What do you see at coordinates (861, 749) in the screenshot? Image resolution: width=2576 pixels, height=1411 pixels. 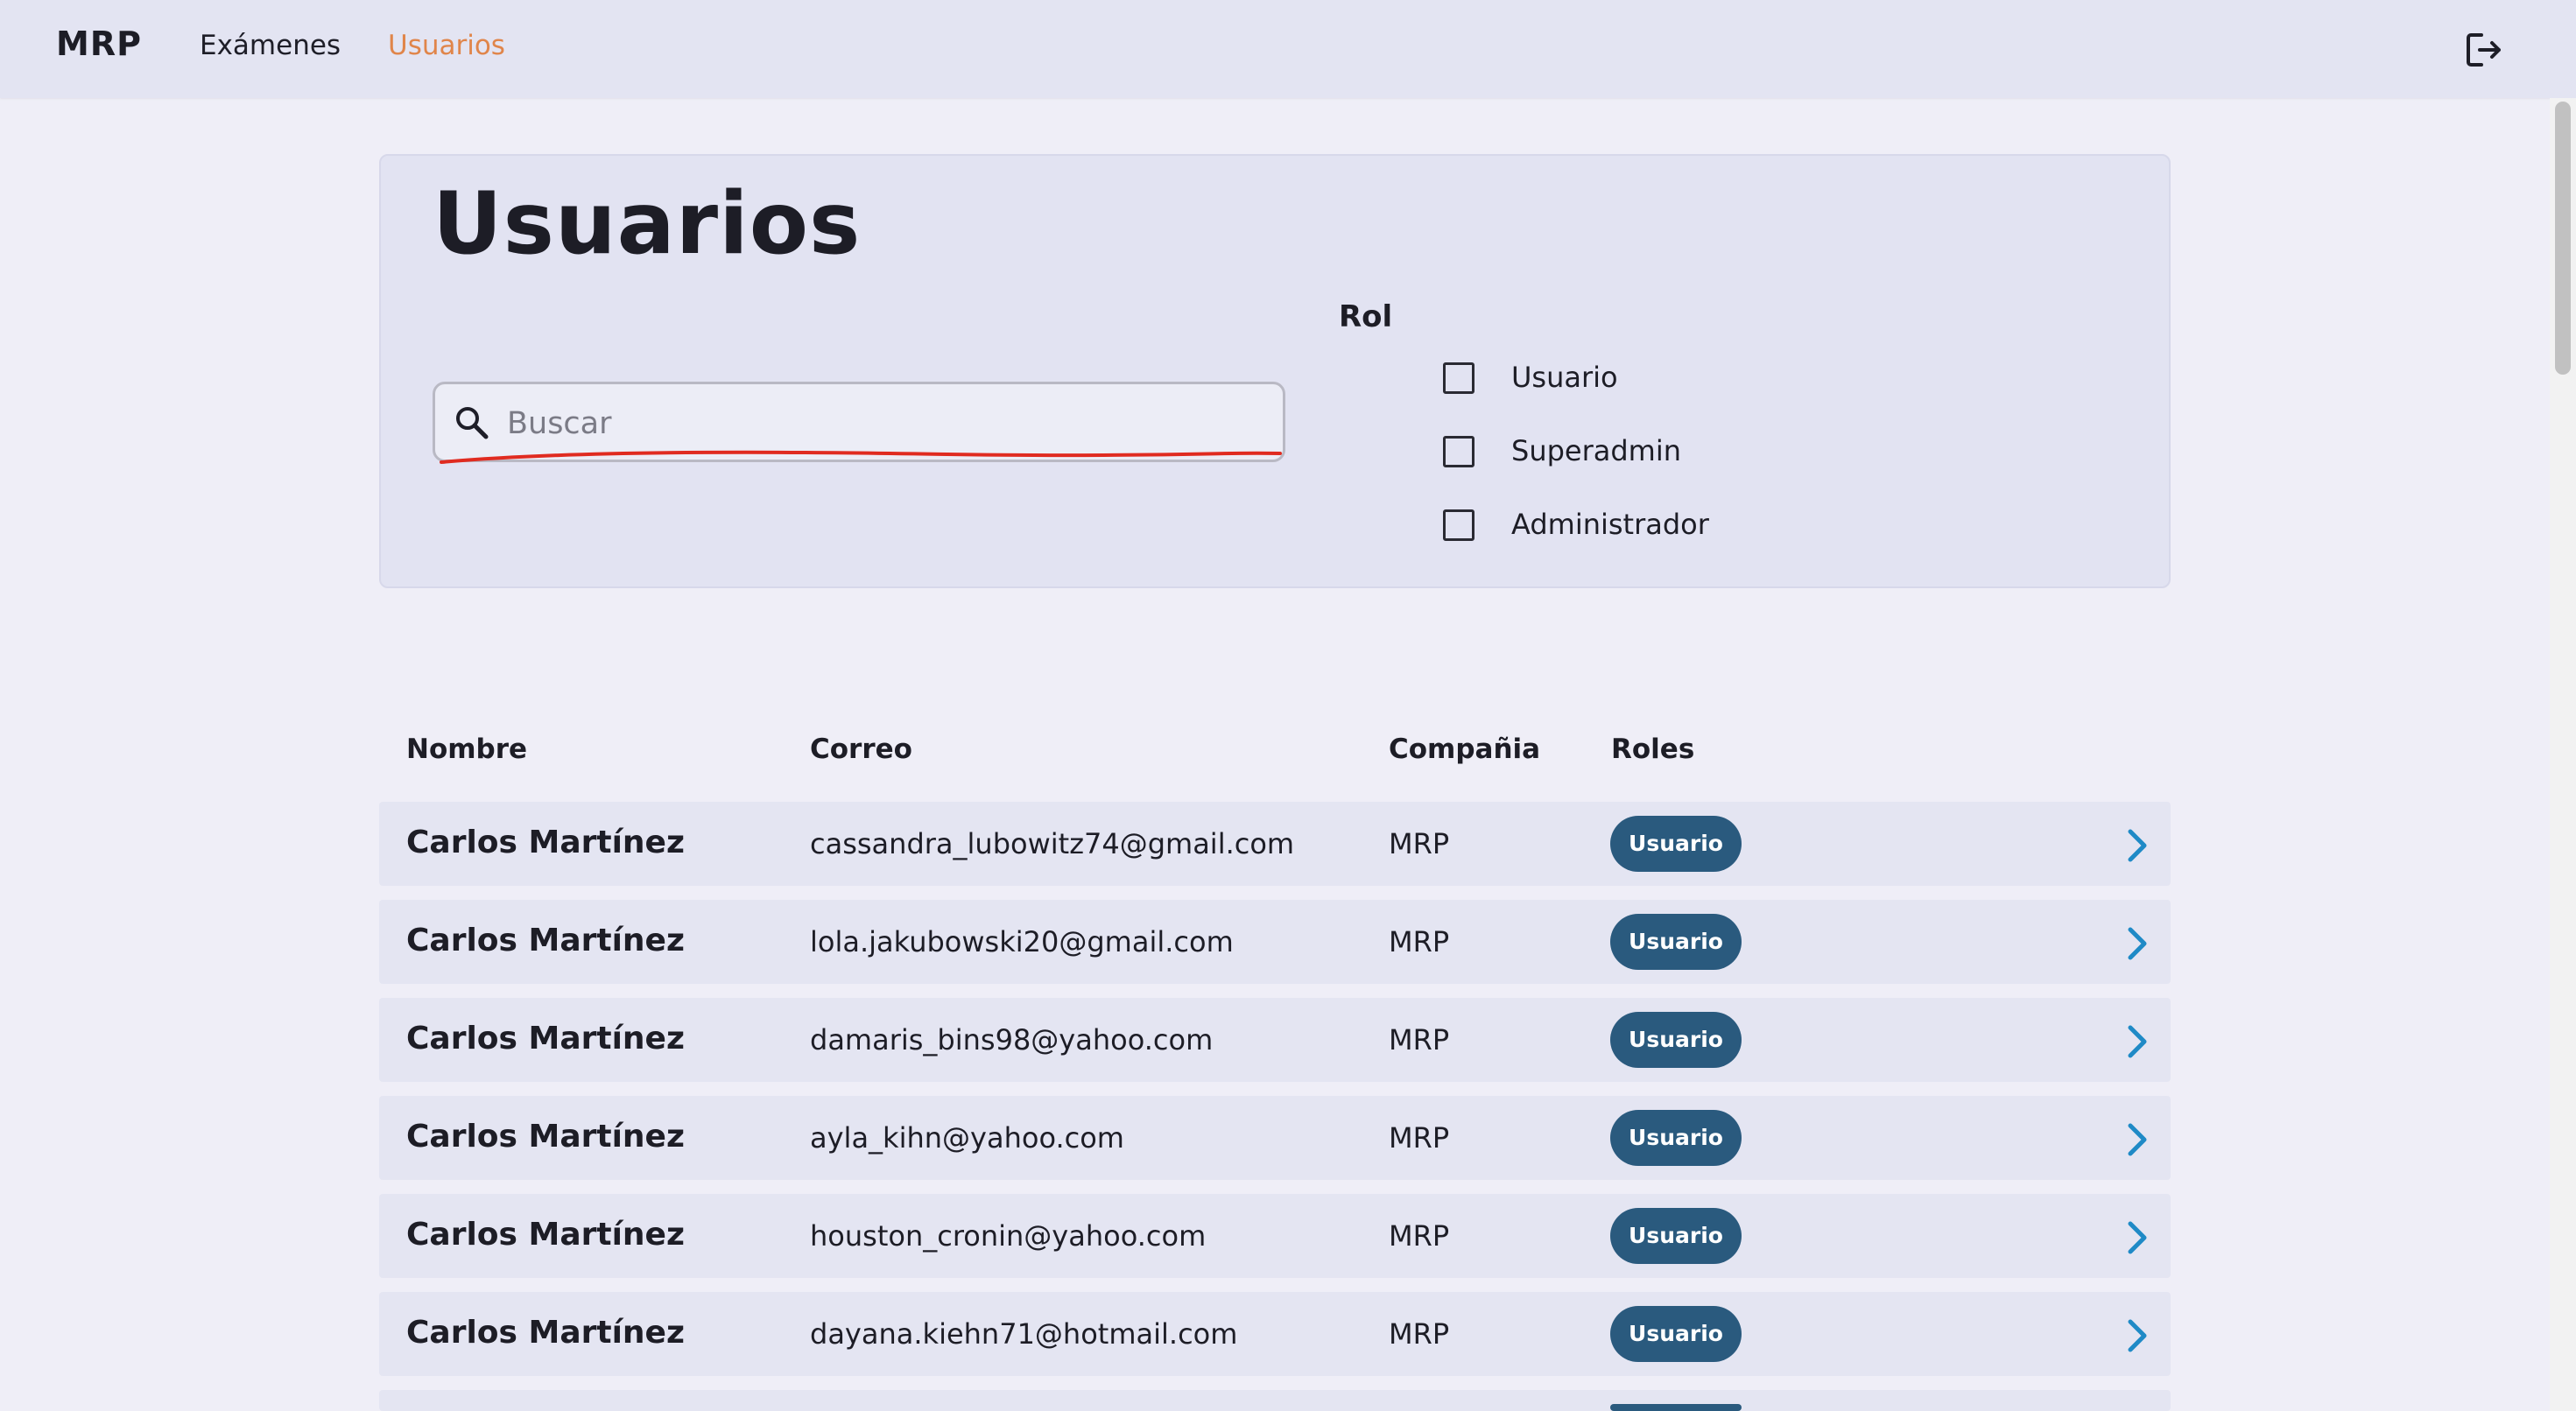 I see `column-header-correo: Correo` at bounding box center [861, 749].